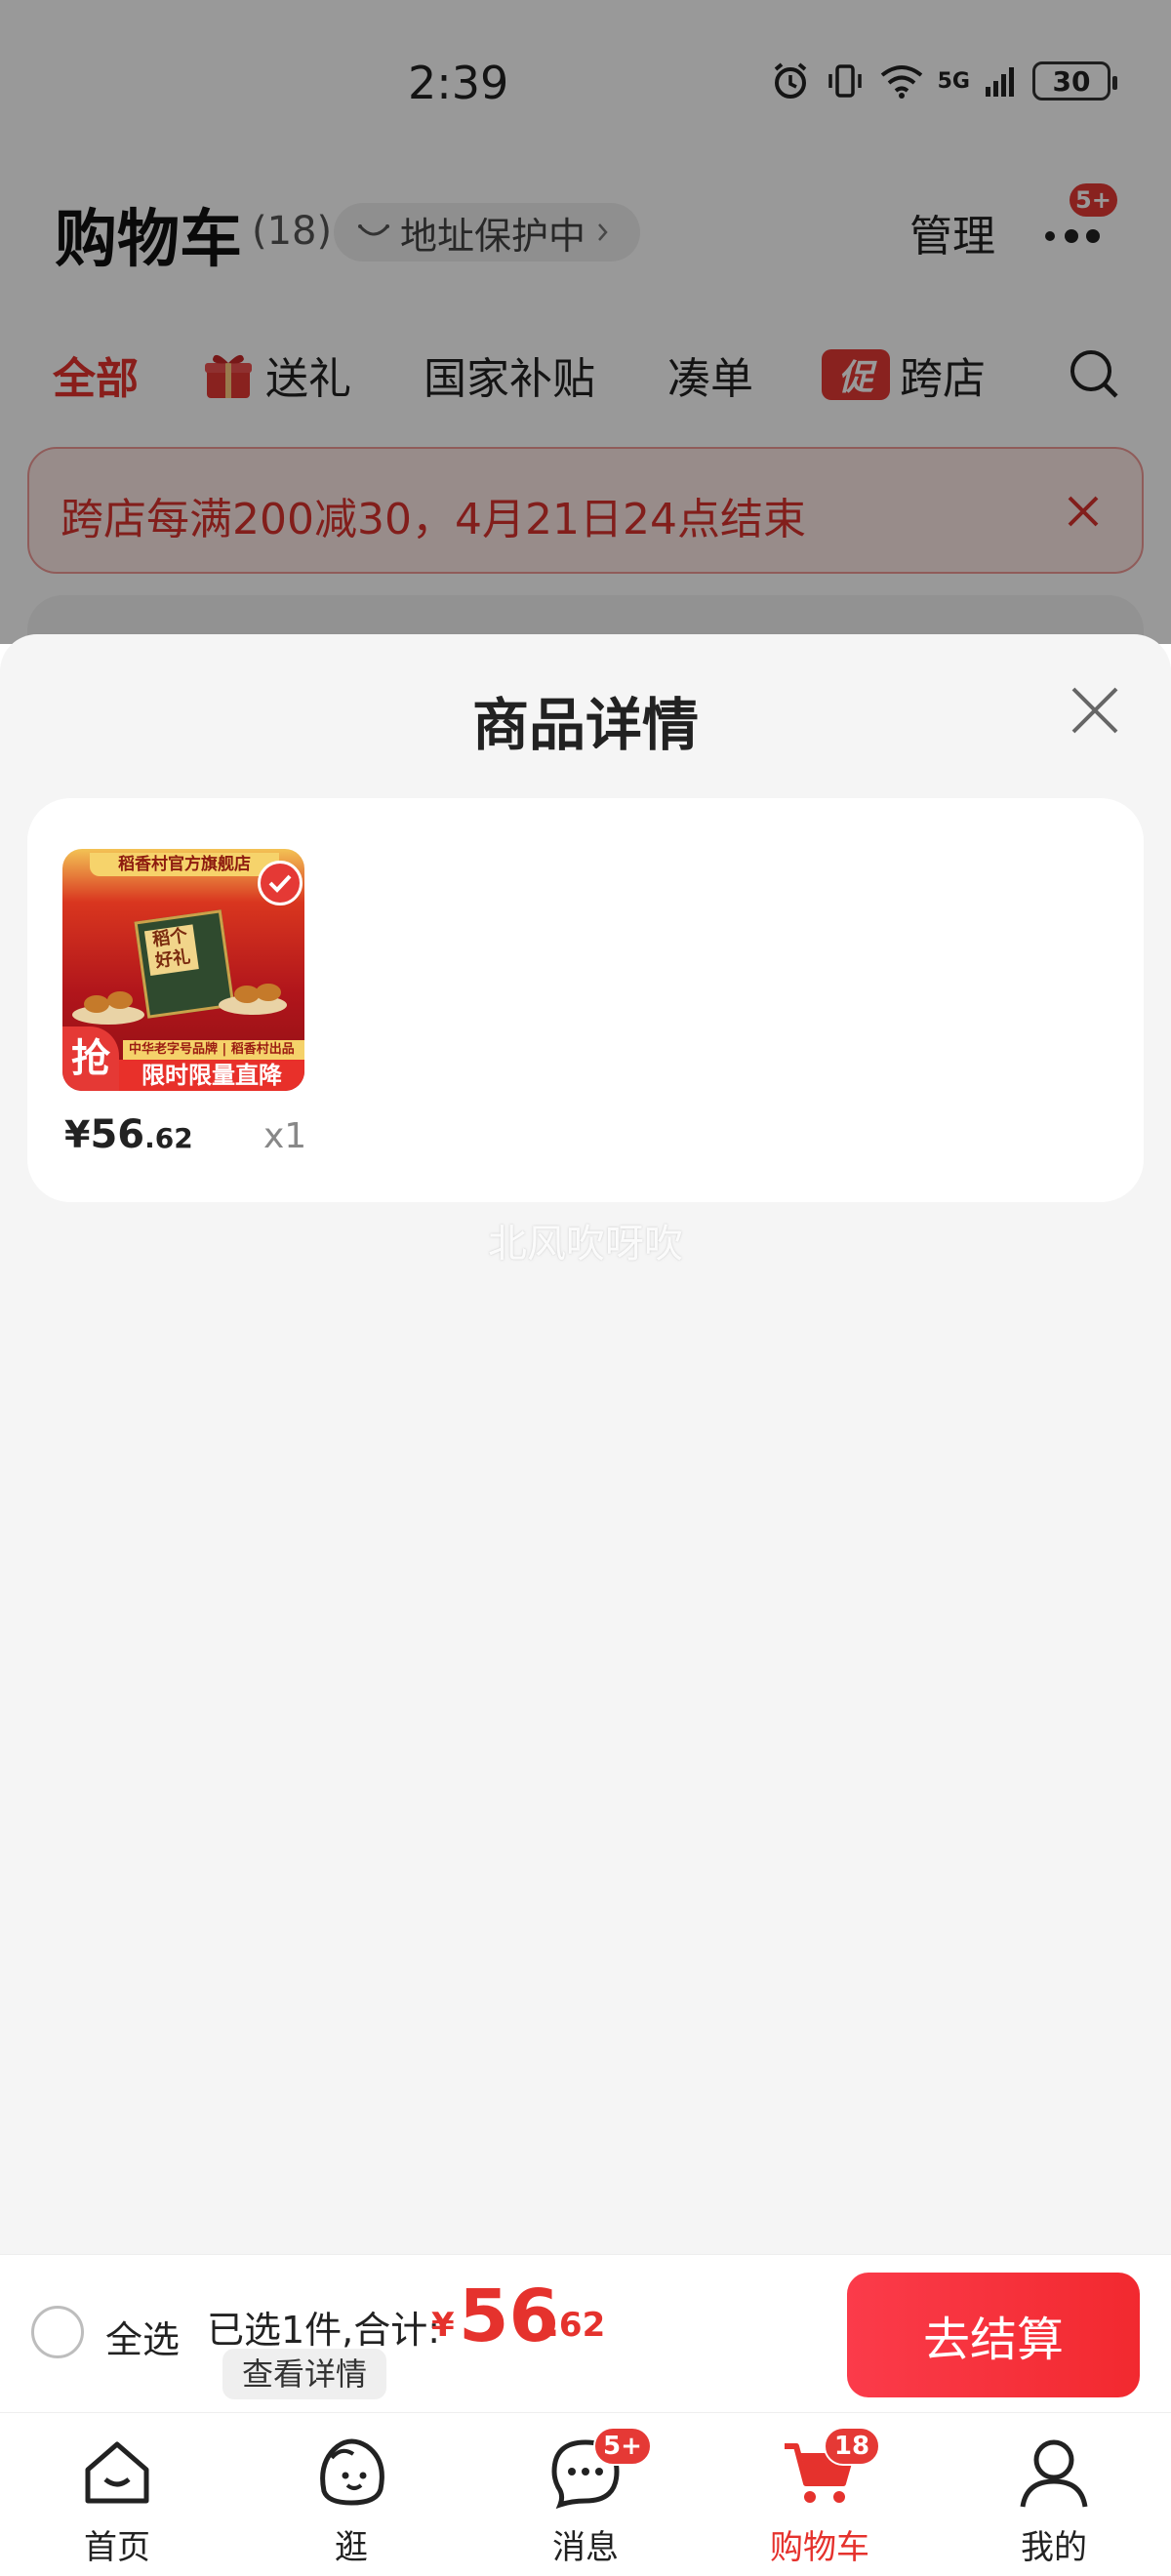 The height and width of the screenshot is (2576, 1171). Describe the element at coordinates (509, 2316) in the screenshot. I see `total-integer: 56` at that location.